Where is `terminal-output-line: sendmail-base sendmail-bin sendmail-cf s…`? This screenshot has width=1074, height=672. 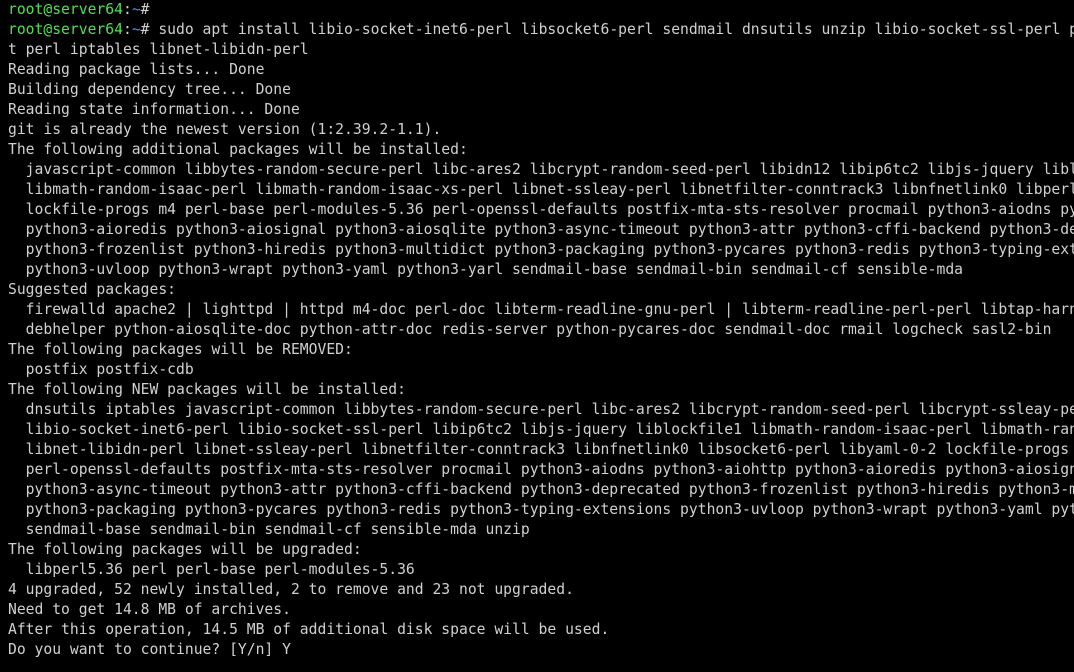
terminal-output-line: sendmail-base sendmail-bin sendmail-cf s… is located at coordinates (541, 530).